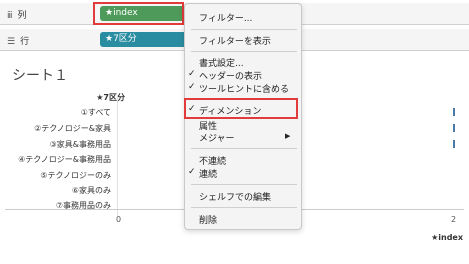 The image size is (469, 264). I want to click on menu-item-edit-in-shelf: シェルフでの編集, so click(235, 196).